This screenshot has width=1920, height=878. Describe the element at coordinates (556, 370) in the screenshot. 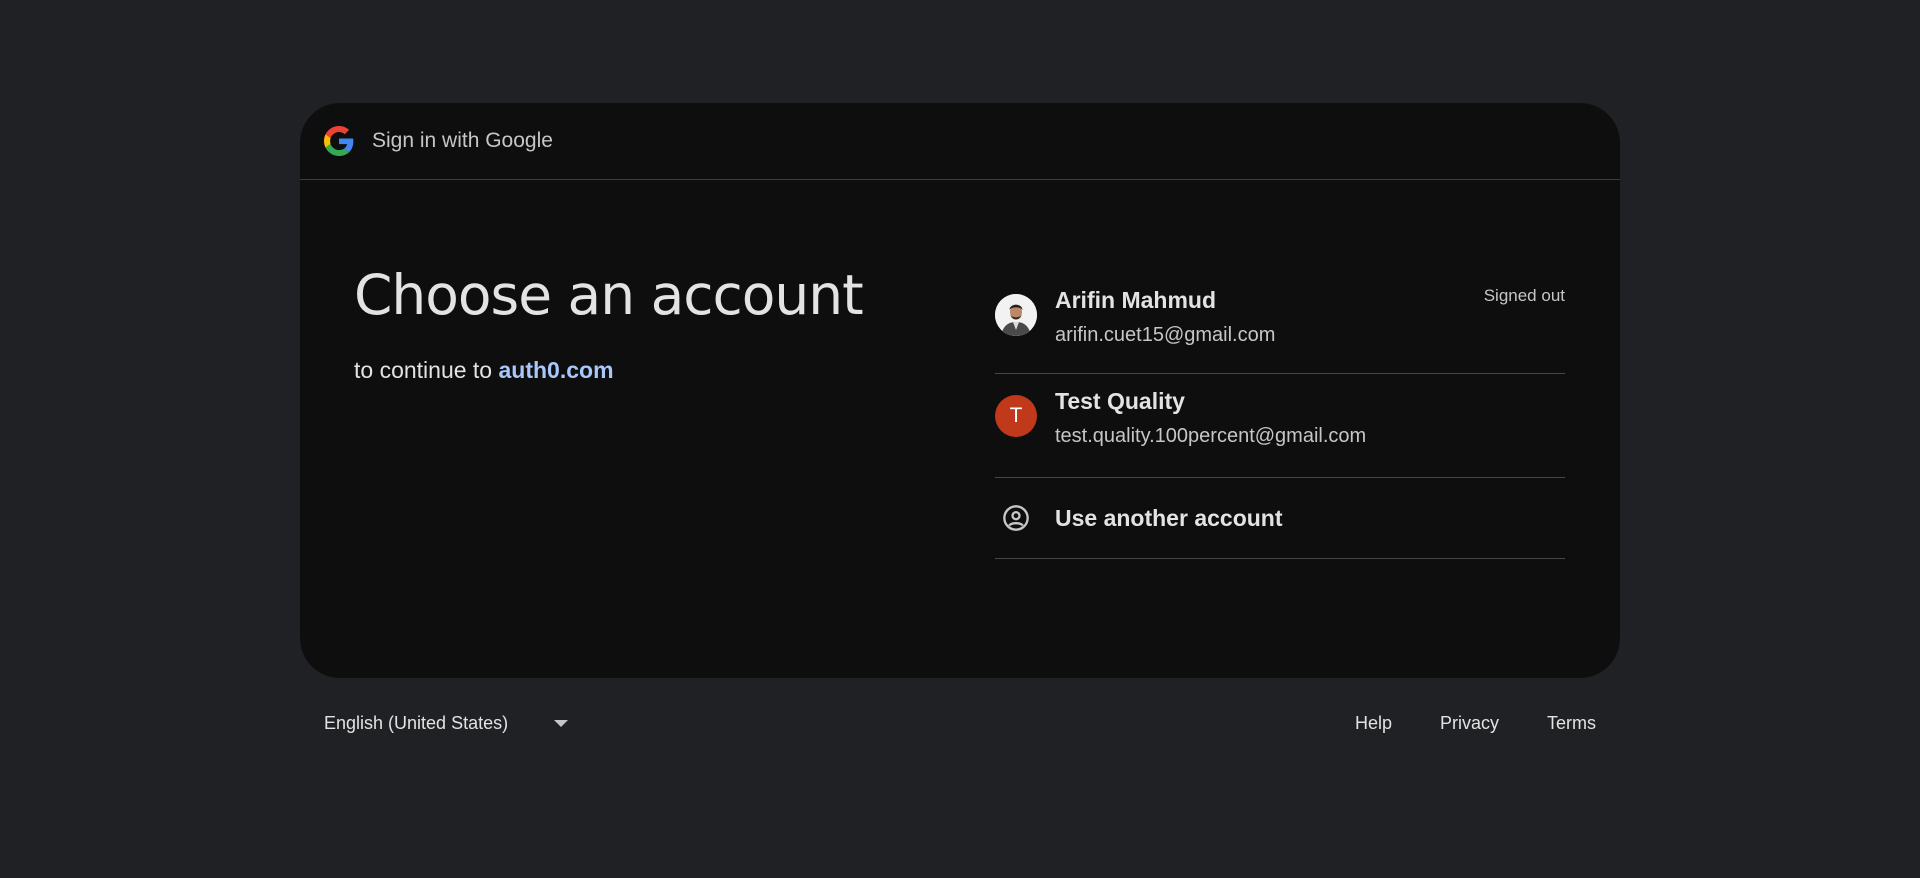

I see `app-link: auth0.com` at that location.